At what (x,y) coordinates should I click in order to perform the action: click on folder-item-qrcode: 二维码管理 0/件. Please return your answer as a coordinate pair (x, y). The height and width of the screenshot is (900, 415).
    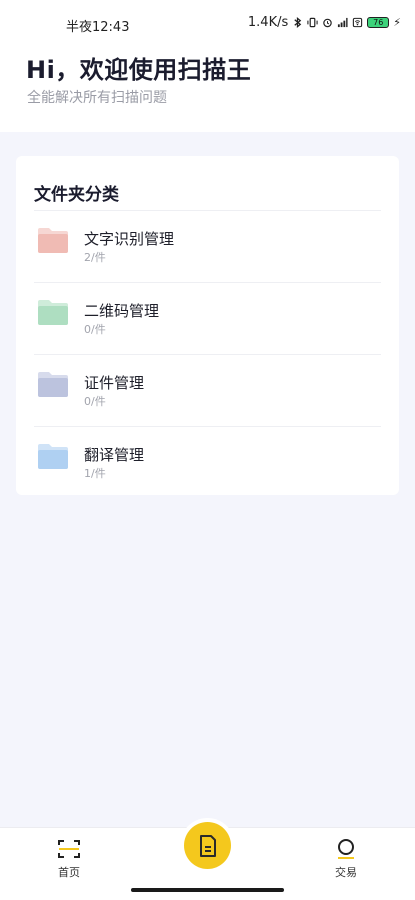
    Looking at the image, I should click on (207, 319).